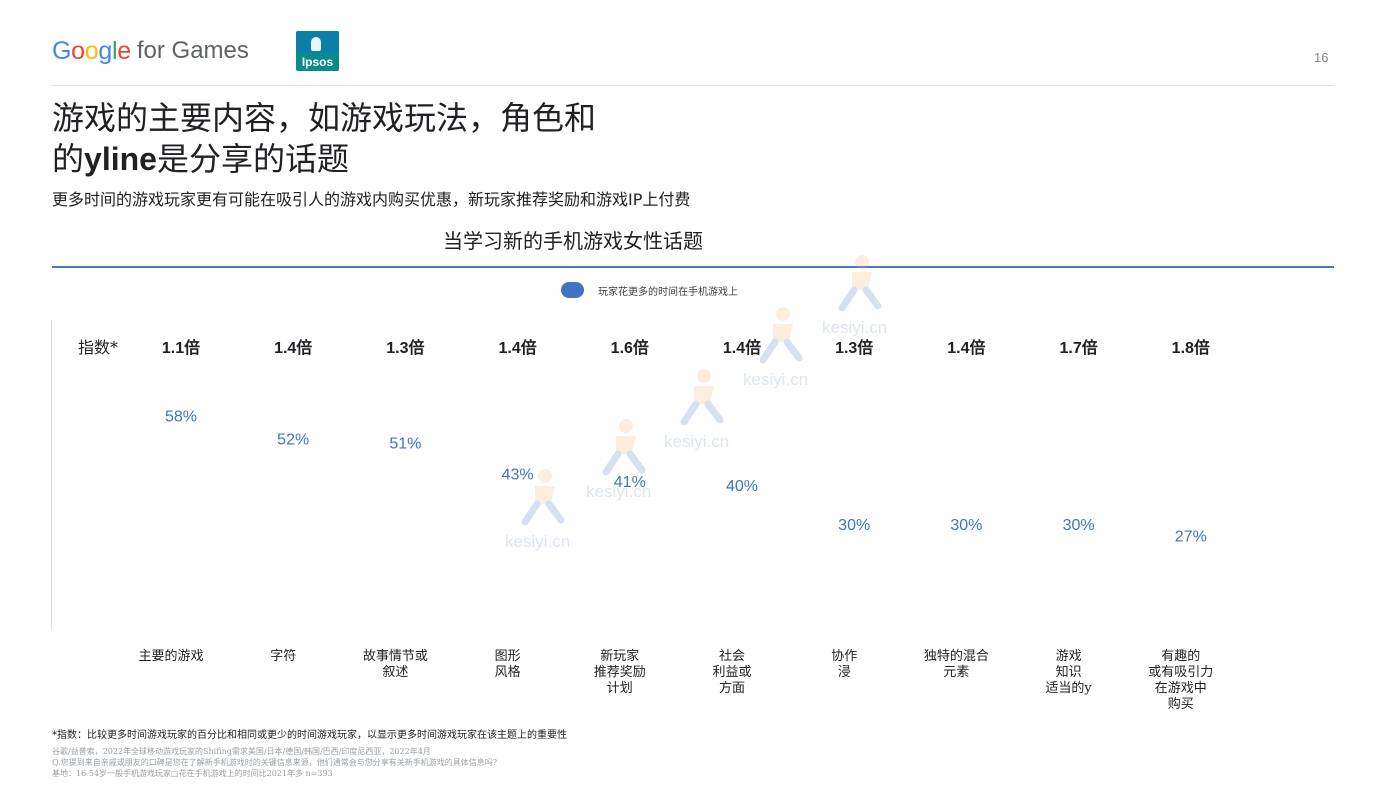  I want to click on category-label: 元素, so click(956, 672).